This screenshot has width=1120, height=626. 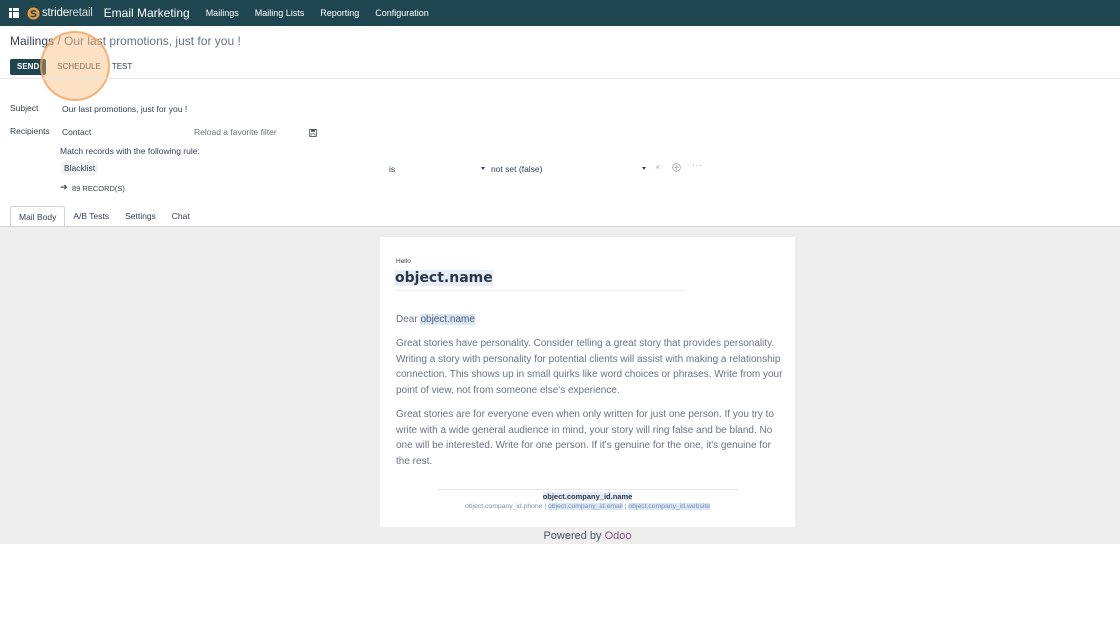 I want to click on powered-by-text: Powered by, so click(x=572, y=536).